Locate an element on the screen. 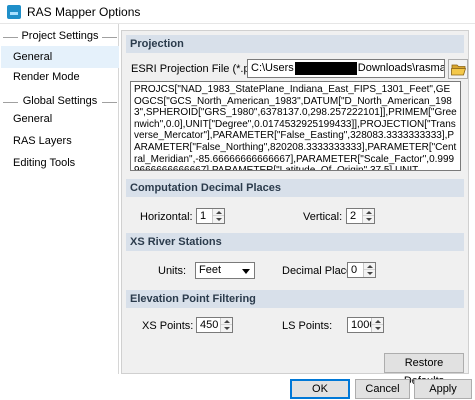 Image resolution: width=475 pixels, height=400 pixels. sidebar-item-project-general: General is located at coordinates (60, 57).